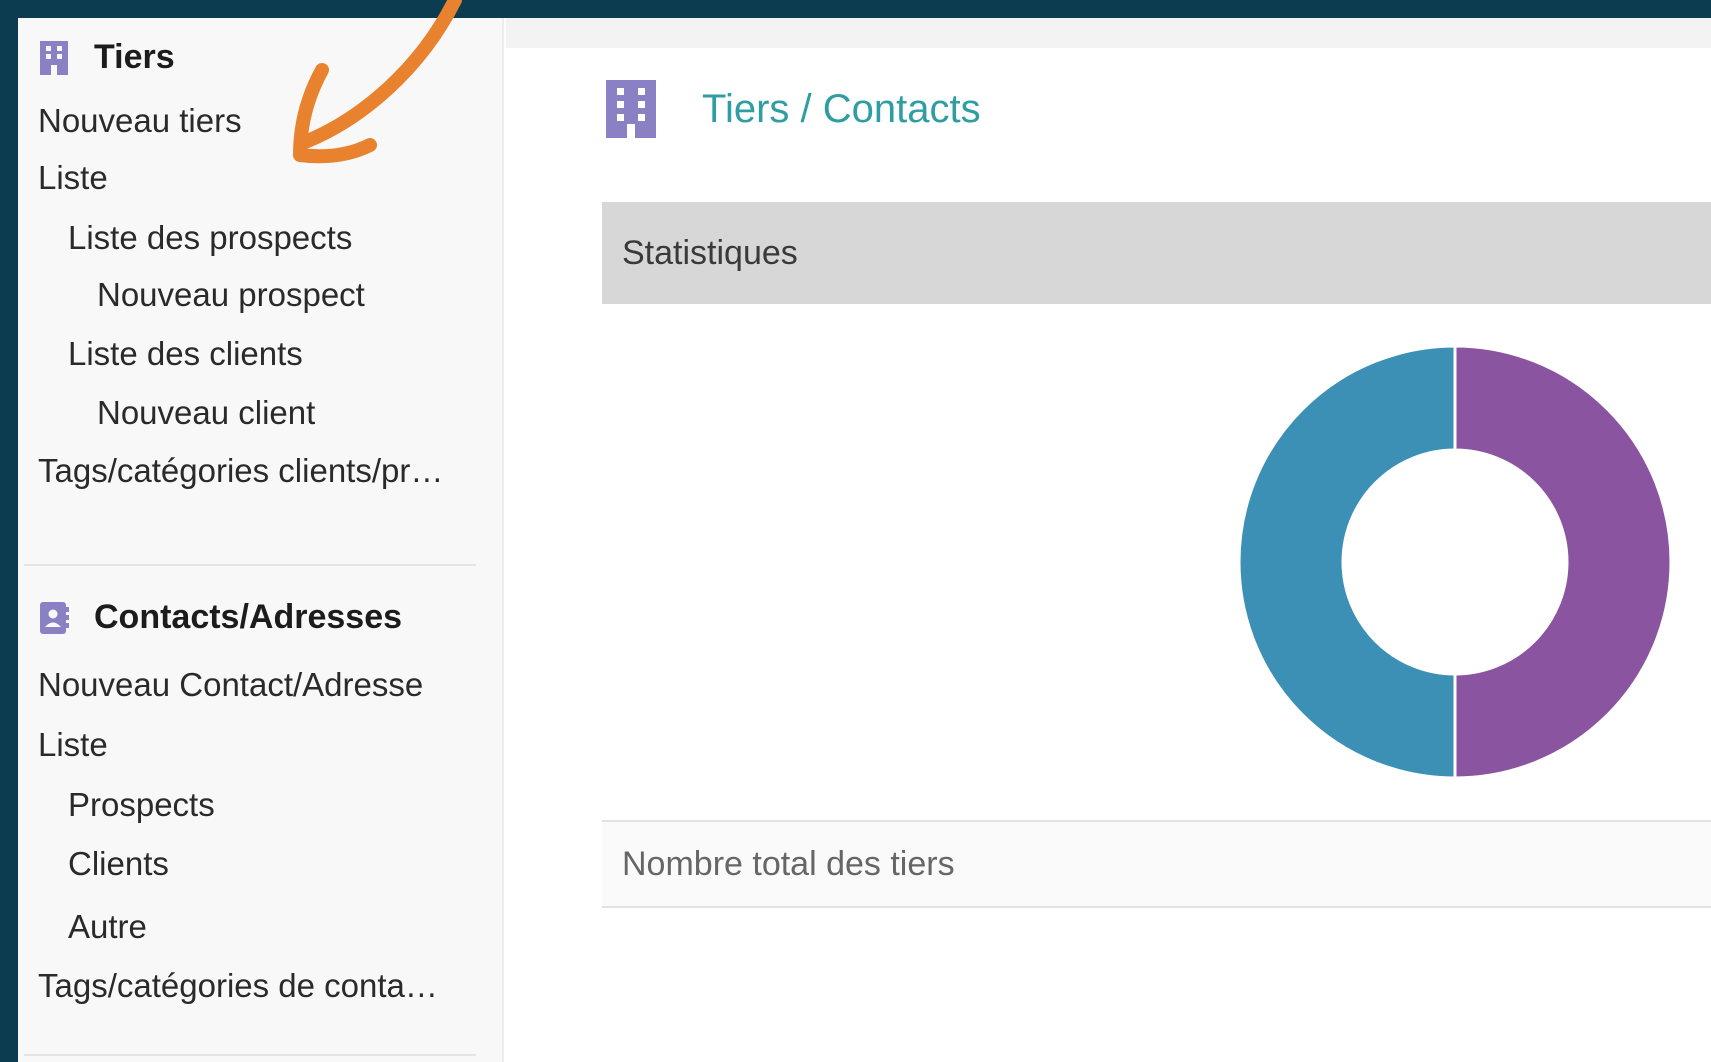 This screenshot has width=1711, height=1062. I want to click on menu-item-prospects: Prospects, so click(141, 805).